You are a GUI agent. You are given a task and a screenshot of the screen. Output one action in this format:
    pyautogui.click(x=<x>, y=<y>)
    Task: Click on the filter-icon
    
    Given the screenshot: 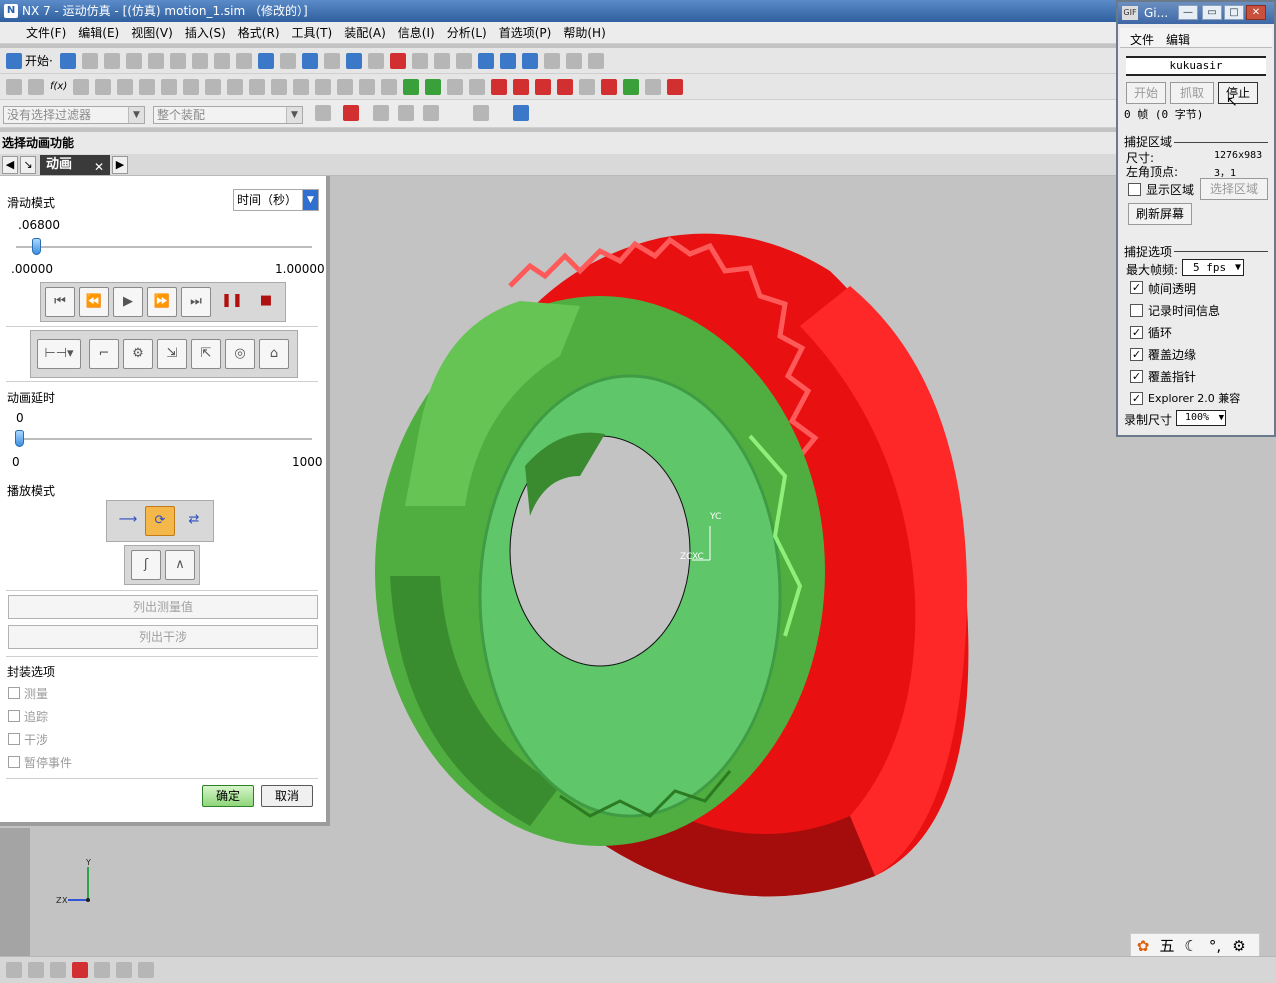 What is the action you would take?
    pyautogui.click(x=573, y=61)
    